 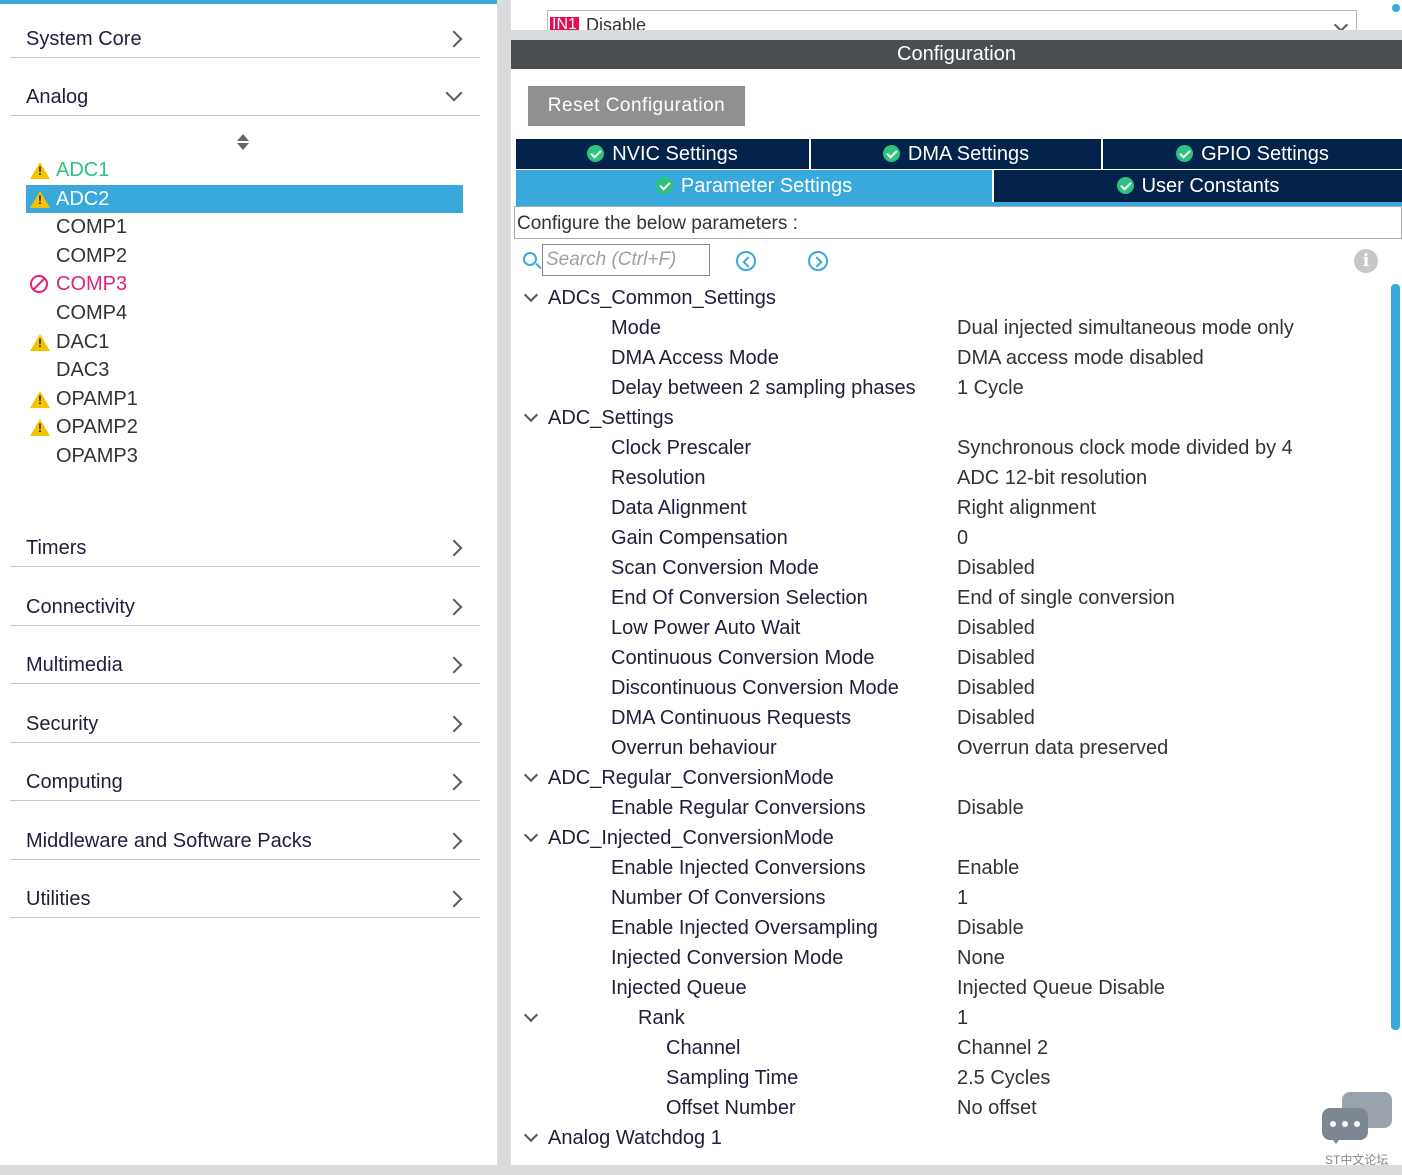 I want to click on peripheral-item-opamp1: OPAMP1, so click(x=244, y=399).